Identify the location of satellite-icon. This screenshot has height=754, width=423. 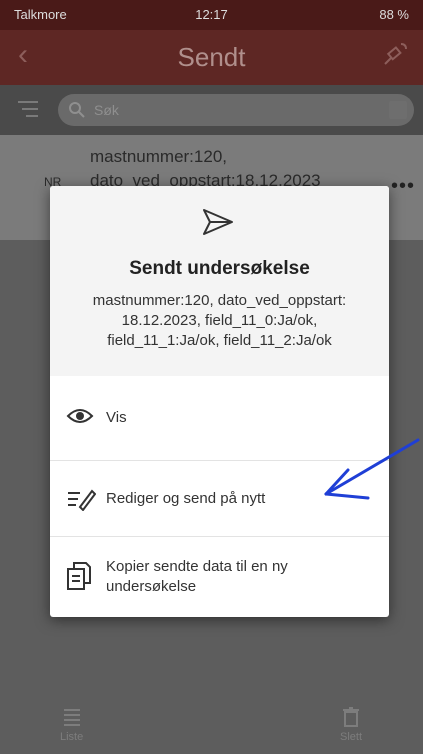
(395, 56).